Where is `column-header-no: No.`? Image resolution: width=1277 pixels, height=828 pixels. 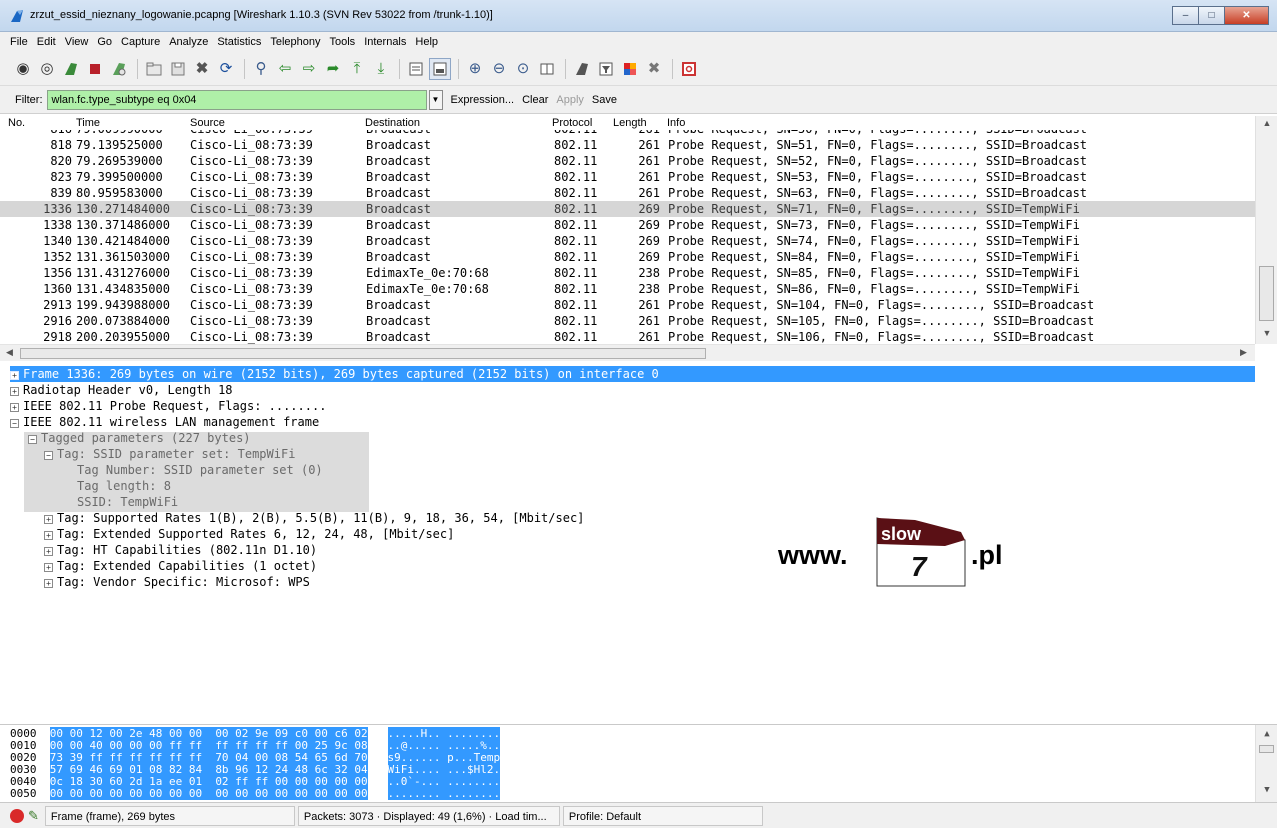
column-header-no: No. is located at coordinates (16, 123).